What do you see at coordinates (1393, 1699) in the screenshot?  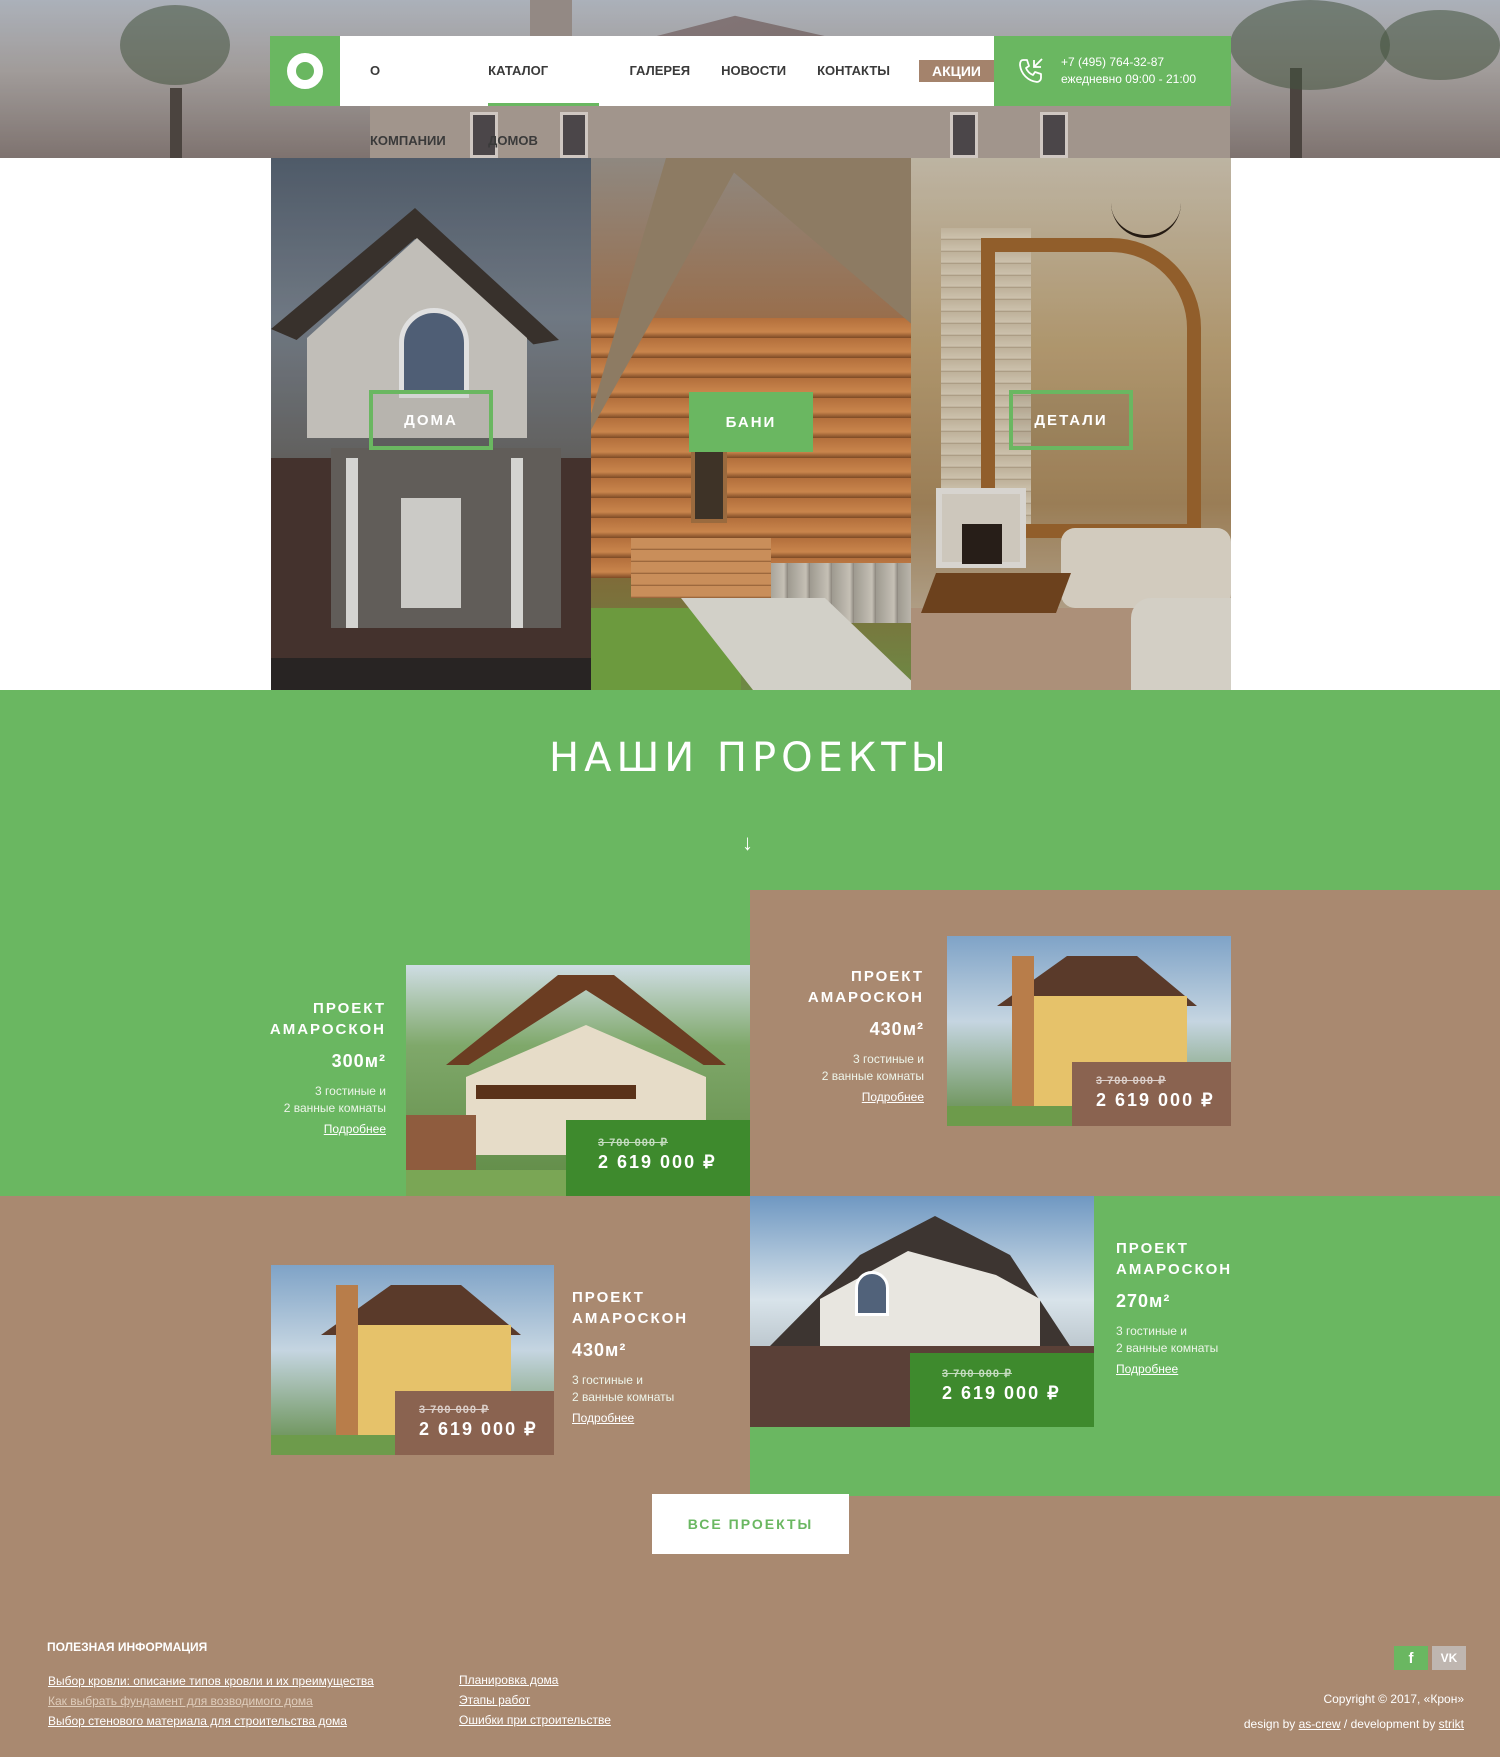 I see `copyright-text: Copyright © 2017, «Крон»` at bounding box center [1393, 1699].